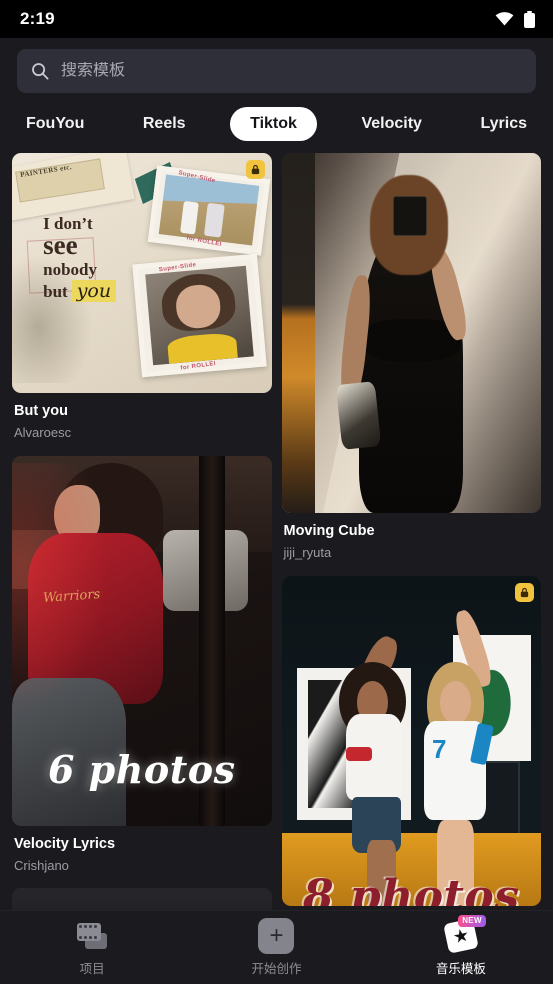 Image resolution: width=553 pixels, height=984 pixels. Describe the element at coordinates (41, 865) in the screenshot. I see `template-author: Crishjano` at that location.